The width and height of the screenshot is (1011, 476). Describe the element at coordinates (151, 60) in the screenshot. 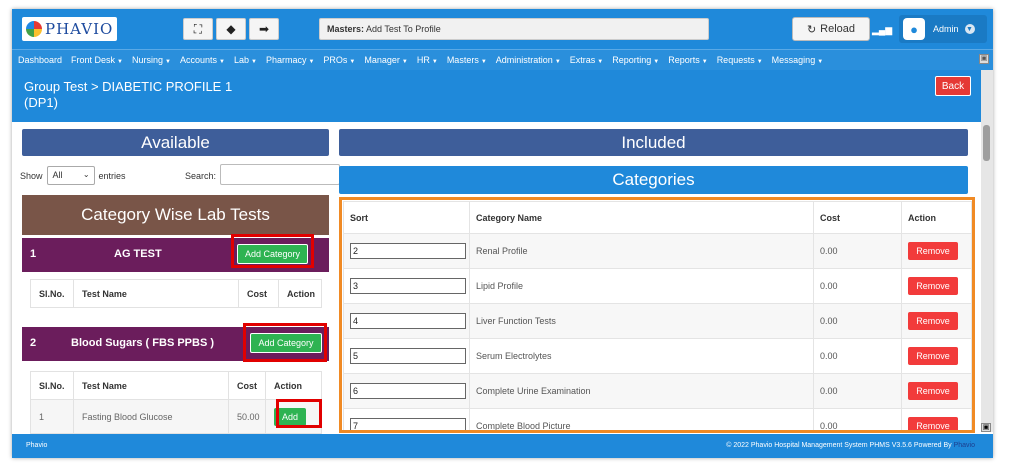

I see `nav-item-nursing: Nursing ▼` at that location.